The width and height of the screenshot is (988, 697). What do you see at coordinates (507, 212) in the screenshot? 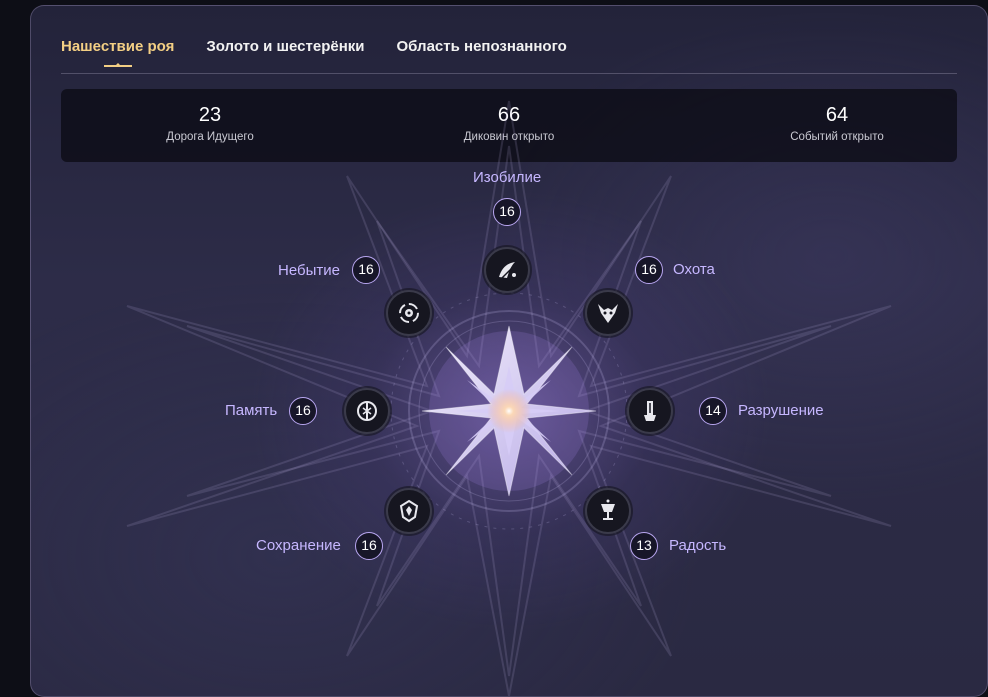
I see `path-count-badge-abundance: 16` at bounding box center [507, 212].